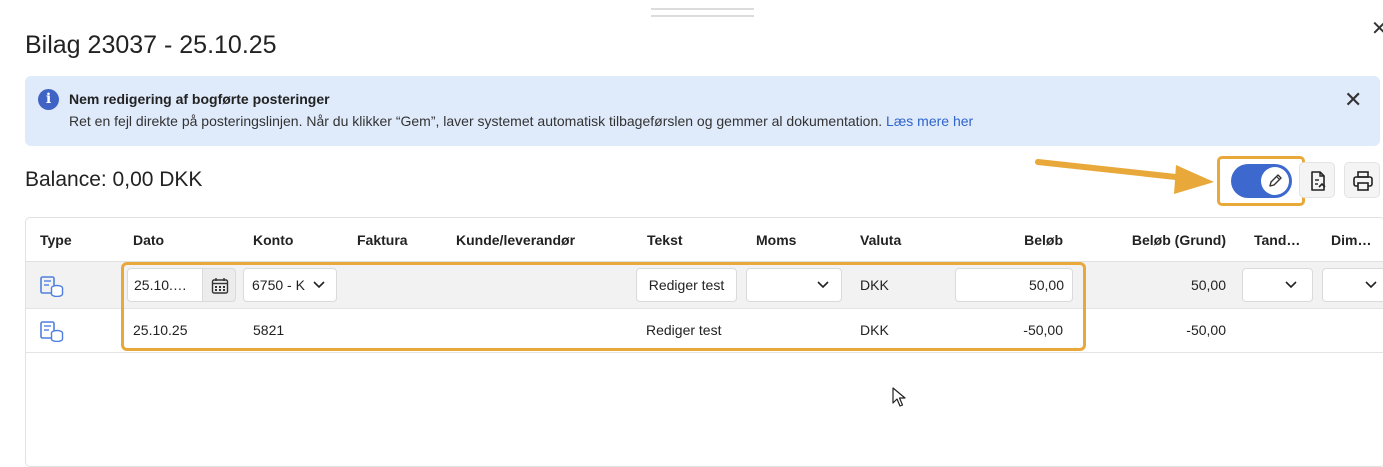  I want to click on dialog-close-icon: ✕, so click(1377, 28).